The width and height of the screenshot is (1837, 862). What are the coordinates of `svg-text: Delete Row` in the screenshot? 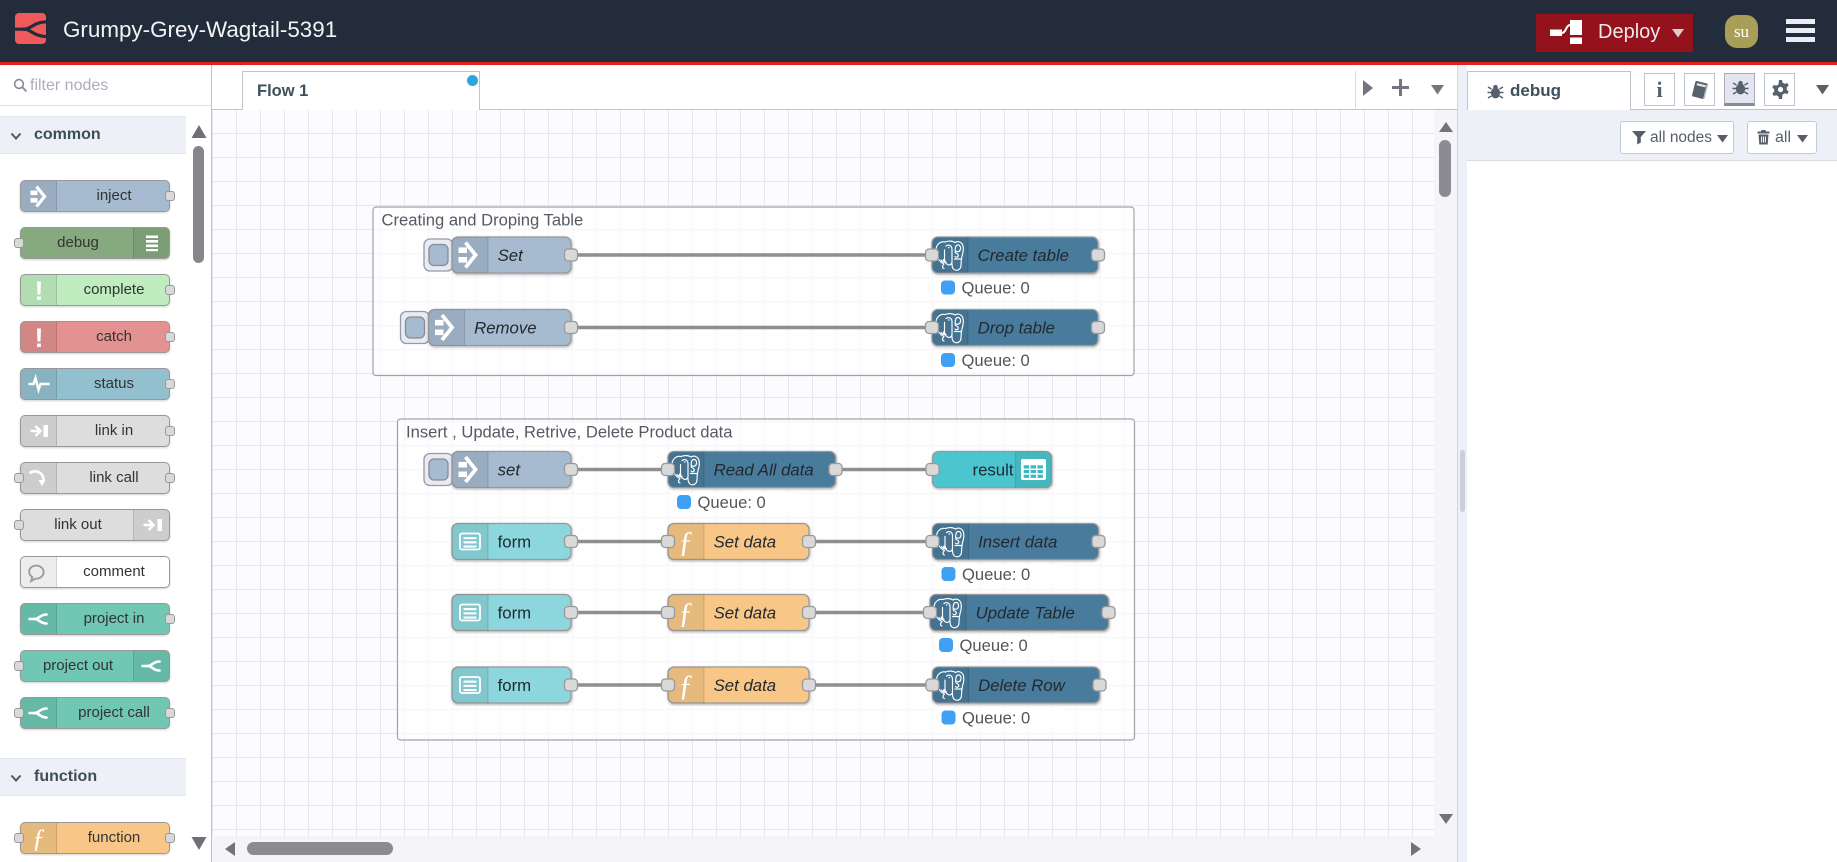 It's located at (1022, 685).